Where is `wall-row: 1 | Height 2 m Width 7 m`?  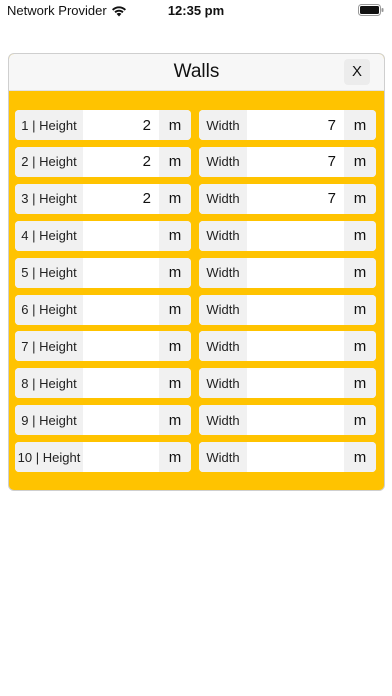 wall-row: 1 | Height 2 m Width 7 m is located at coordinates (196, 125).